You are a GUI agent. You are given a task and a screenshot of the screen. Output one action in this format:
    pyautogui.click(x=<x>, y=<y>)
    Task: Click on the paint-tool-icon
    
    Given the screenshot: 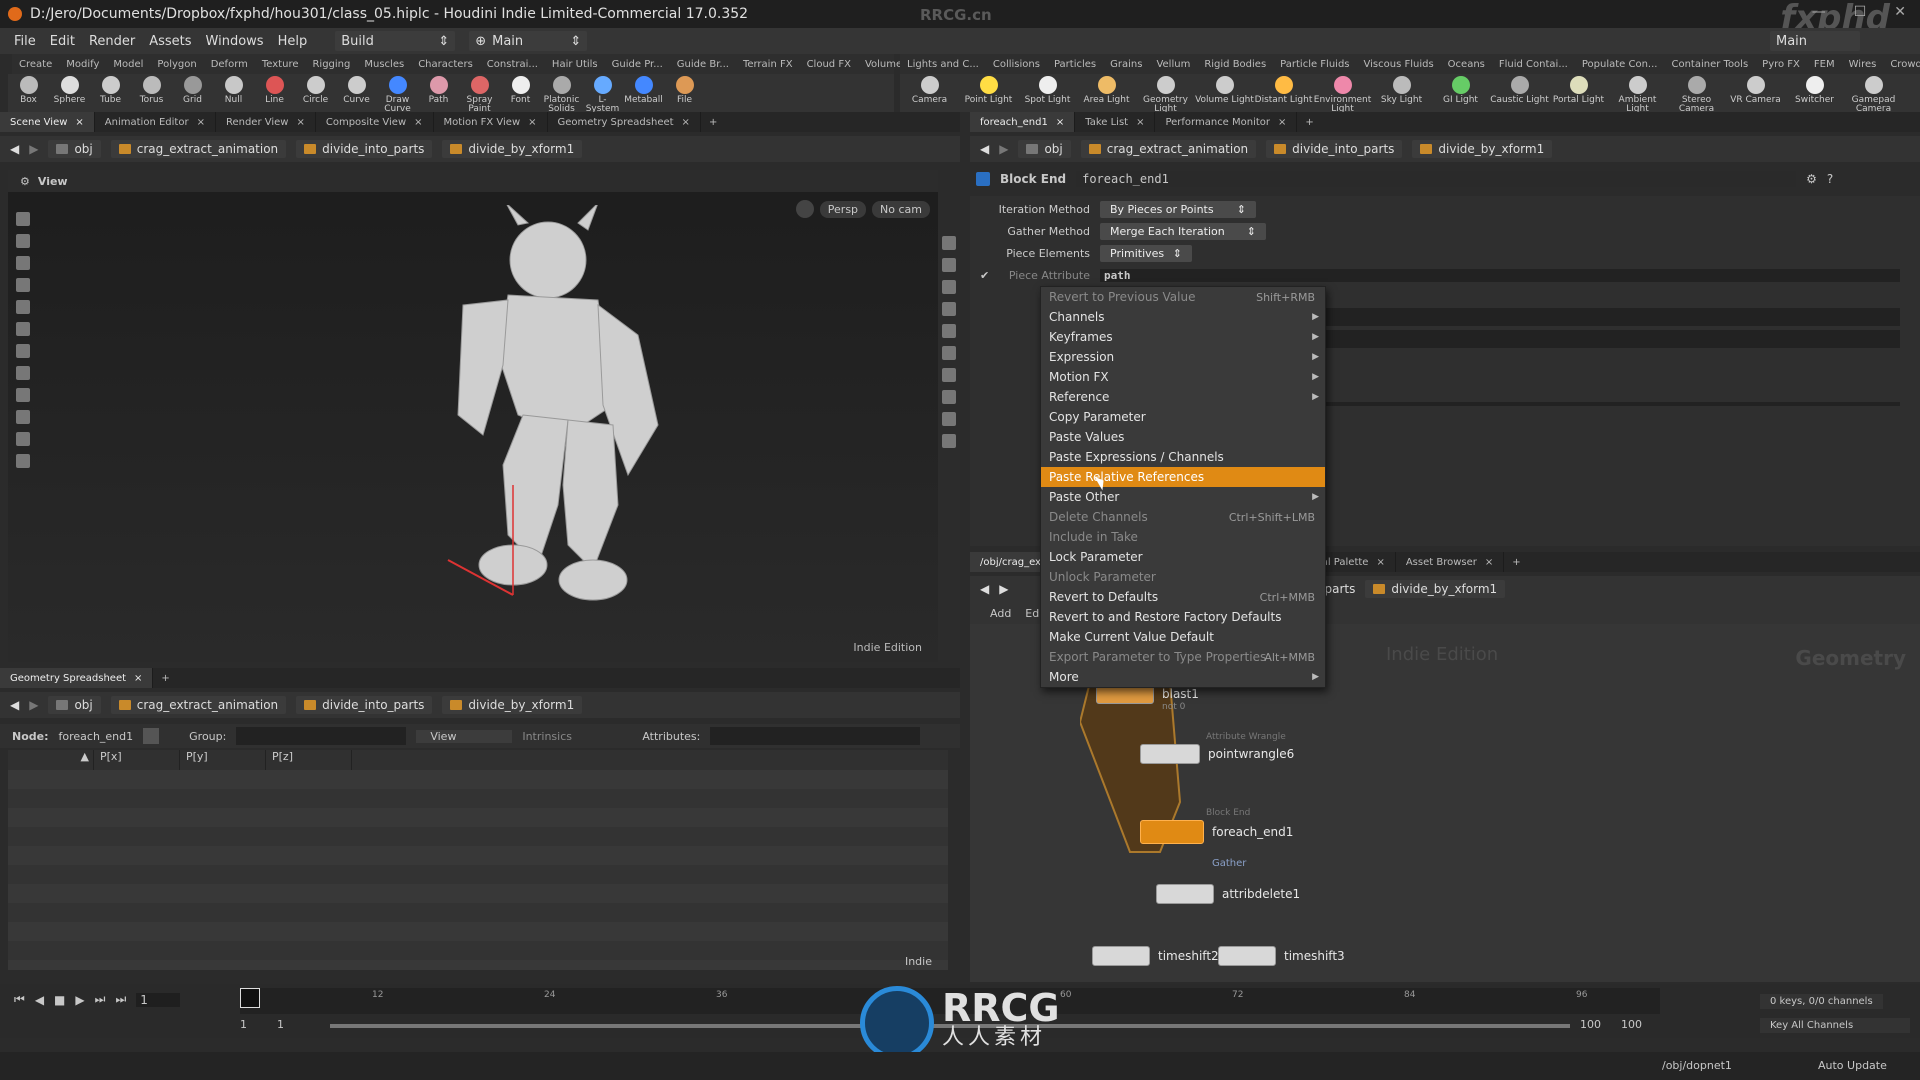 What is the action you would take?
    pyautogui.click(x=23, y=351)
    